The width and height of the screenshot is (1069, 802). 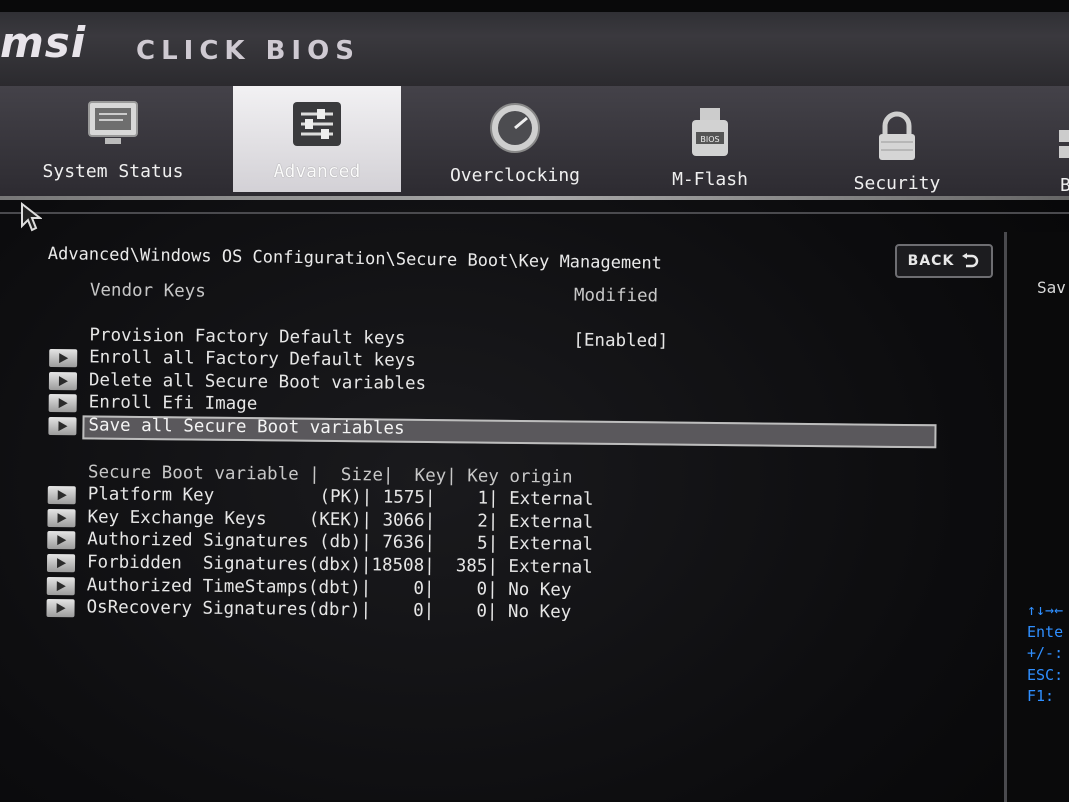 I want to click on mouse-cursor-icon, so click(x=31, y=217).